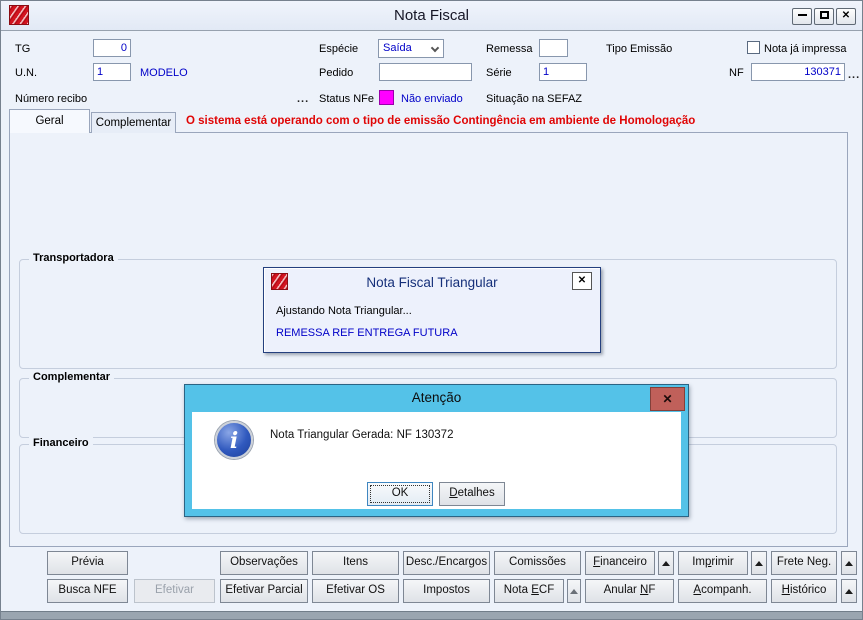 The image size is (863, 620). Describe the element at coordinates (798, 72) in the screenshot. I see `nf-field: 130371` at that location.